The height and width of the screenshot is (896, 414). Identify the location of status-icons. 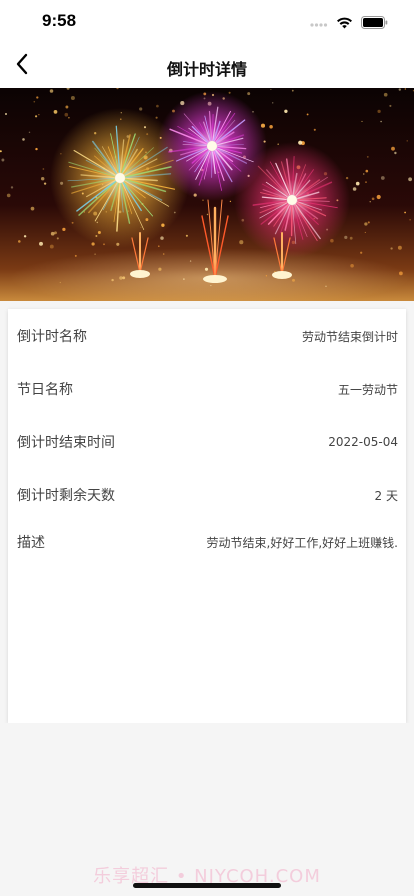
(349, 23).